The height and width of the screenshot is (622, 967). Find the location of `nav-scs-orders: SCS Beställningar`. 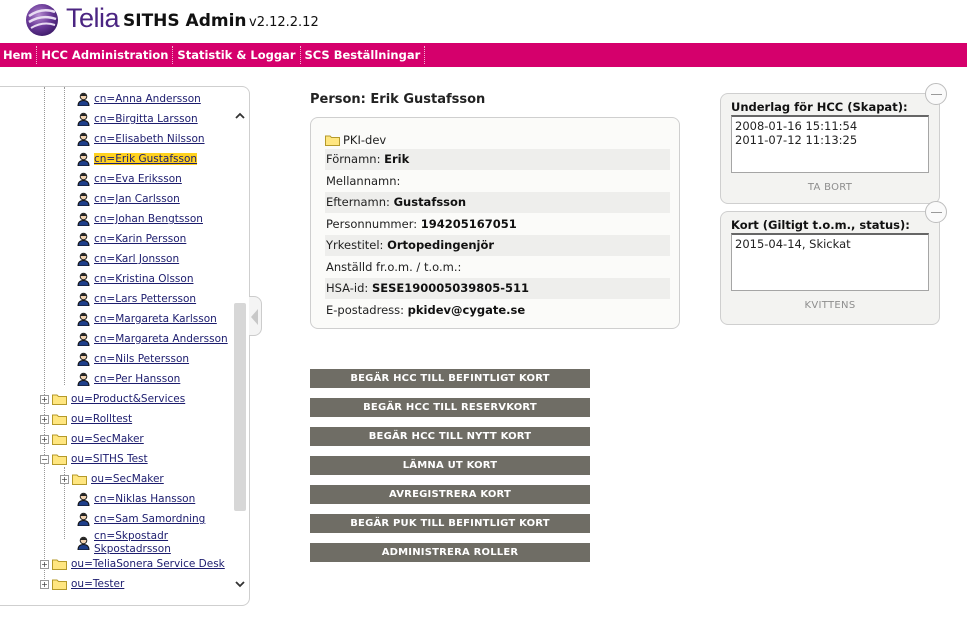

nav-scs-orders: SCS Beställningar is located at coordinates (363, 55).